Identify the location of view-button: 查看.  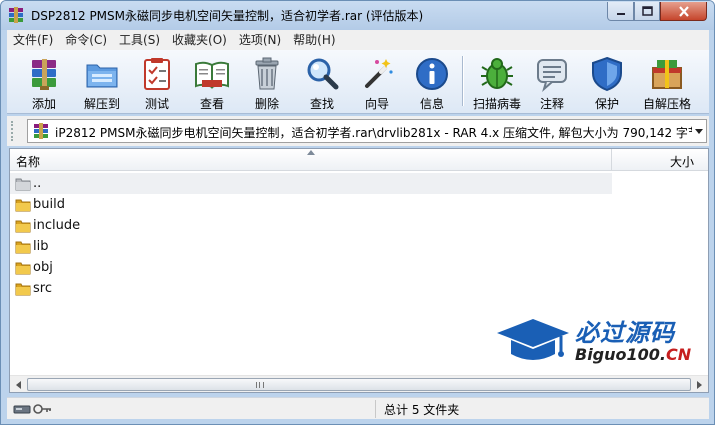
(212, 82).